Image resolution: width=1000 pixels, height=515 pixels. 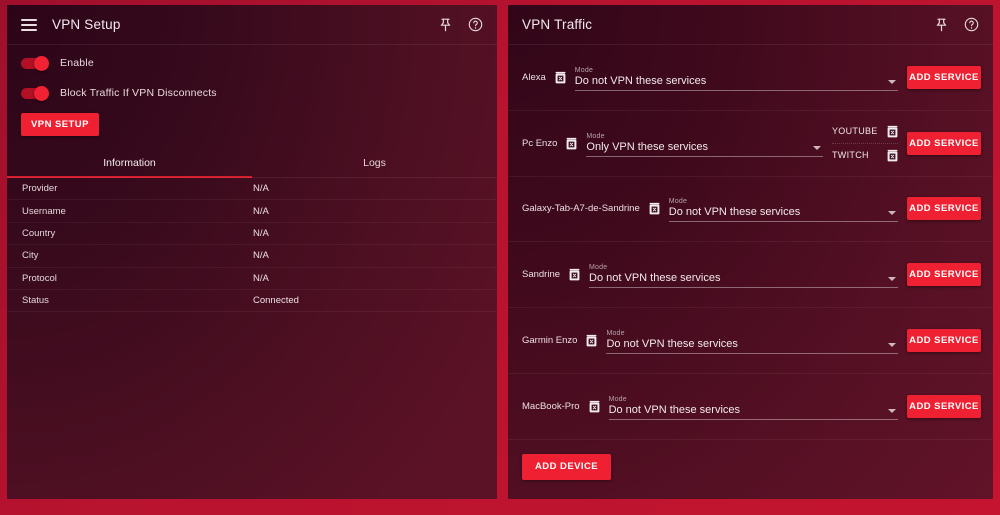 I want to click on table-row: Status Connected, so click(x=252, y=301).